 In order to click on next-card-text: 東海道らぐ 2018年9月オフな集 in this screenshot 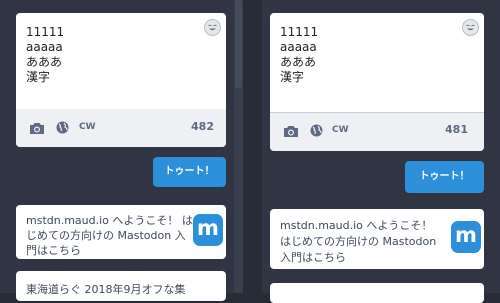, I will do `click(106, 289)`.